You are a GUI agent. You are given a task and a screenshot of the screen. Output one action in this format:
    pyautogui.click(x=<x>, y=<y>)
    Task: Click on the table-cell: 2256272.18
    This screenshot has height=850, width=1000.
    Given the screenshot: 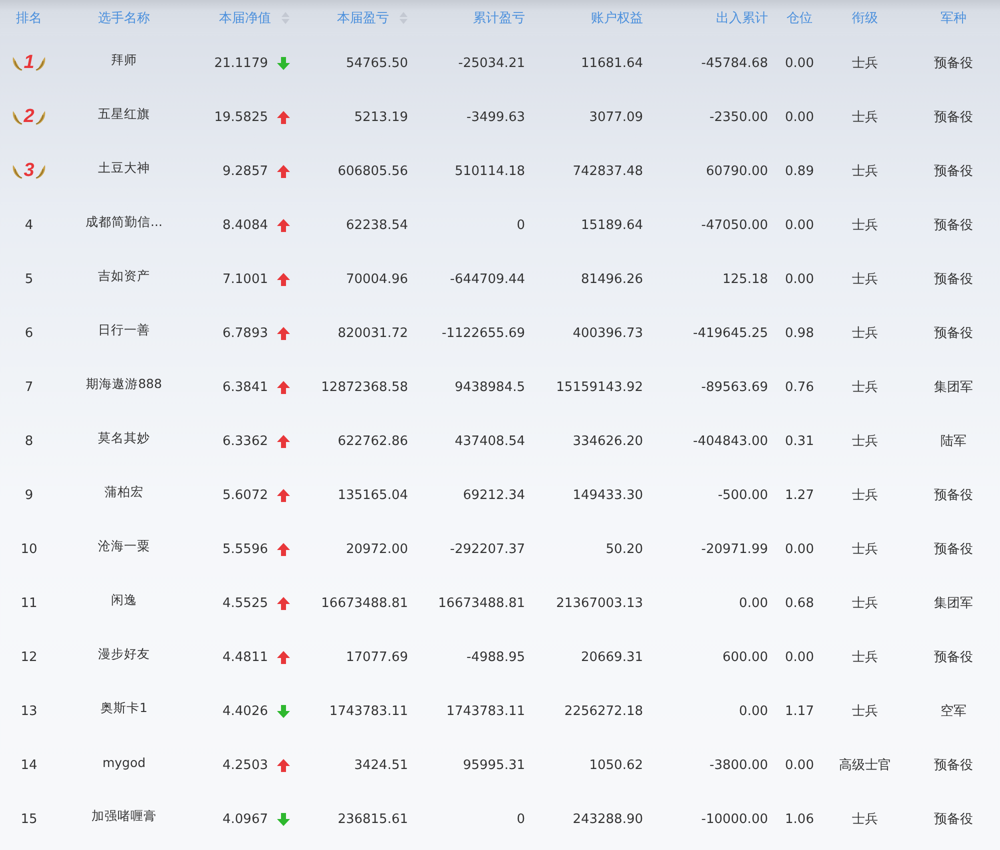 What is the action you would take?
    pyautogui.click(x=603, y=711)
    